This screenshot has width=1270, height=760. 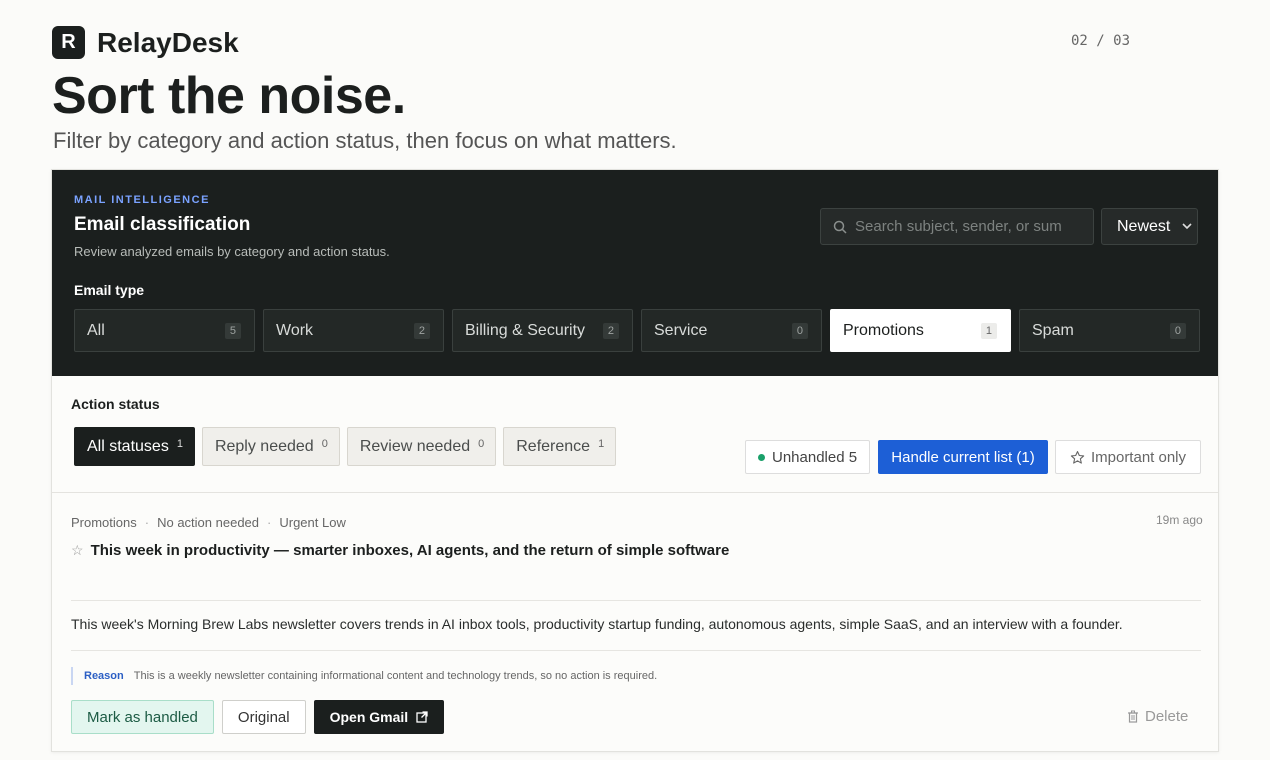 What do you see at coordinates (525, 330) in the screenshot?
I see `tab-label: Billing & Security` at bounding box center [525, 330].